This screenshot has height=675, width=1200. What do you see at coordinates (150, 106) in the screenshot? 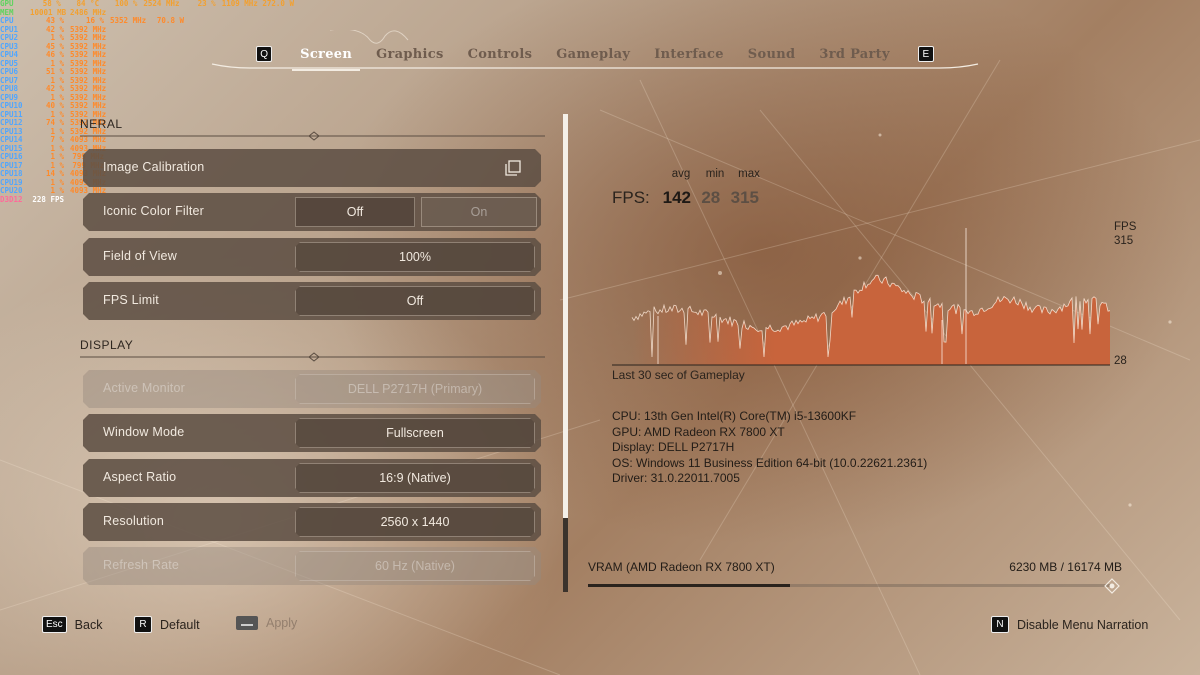
I see `overlay-row: CPU10 40 % 5392 MHz` at bounding box center [150, 106].